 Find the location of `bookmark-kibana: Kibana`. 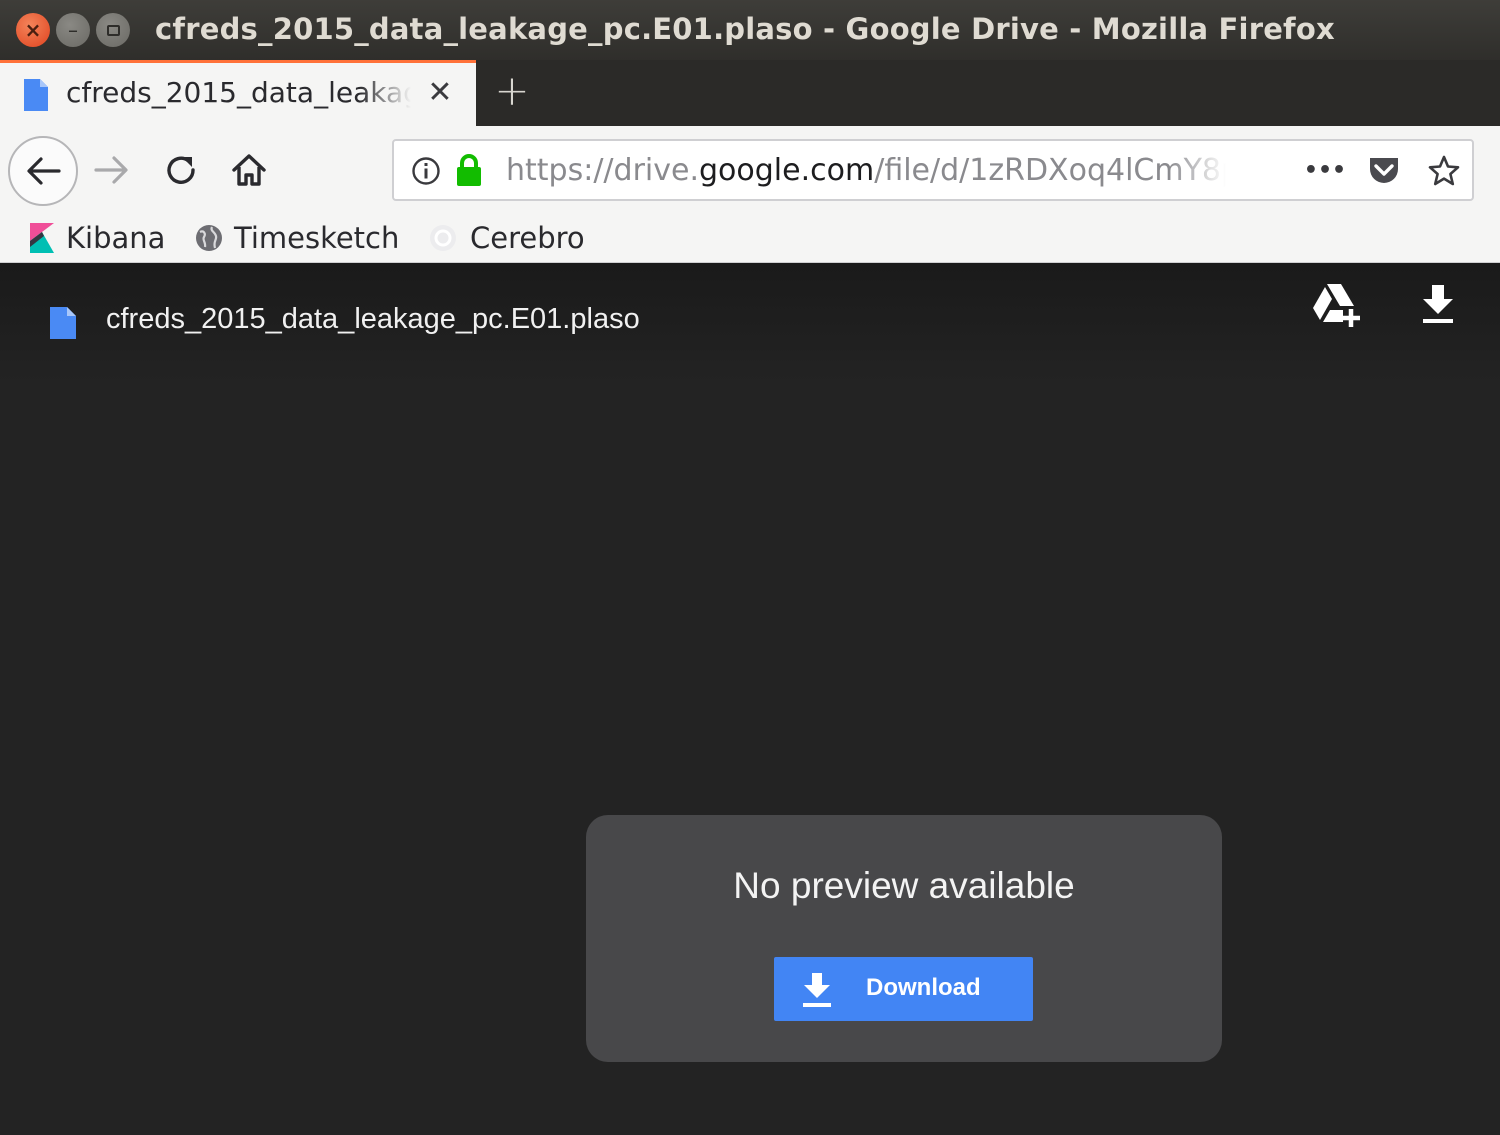

bookmark-kibana: Kibana is located at coordinates (96, 238).